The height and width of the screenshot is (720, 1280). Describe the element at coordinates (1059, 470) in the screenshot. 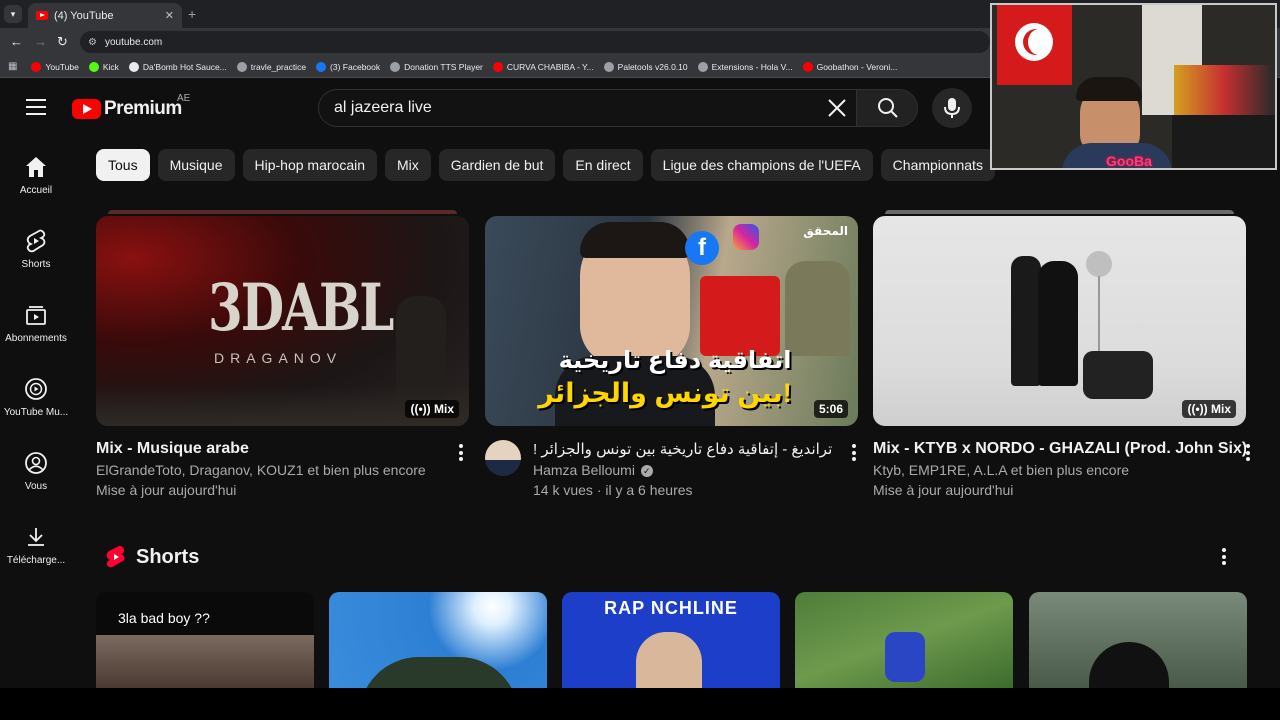

I see `video-channels: Ktyb, EMP1RE, A.L.A et bien plus encore` at that location.